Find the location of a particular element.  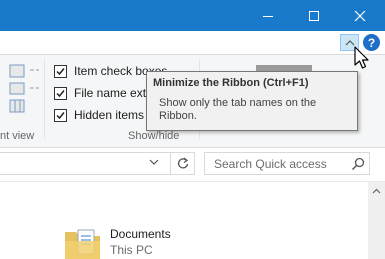

group-separator is located at coordinates (44, 99).